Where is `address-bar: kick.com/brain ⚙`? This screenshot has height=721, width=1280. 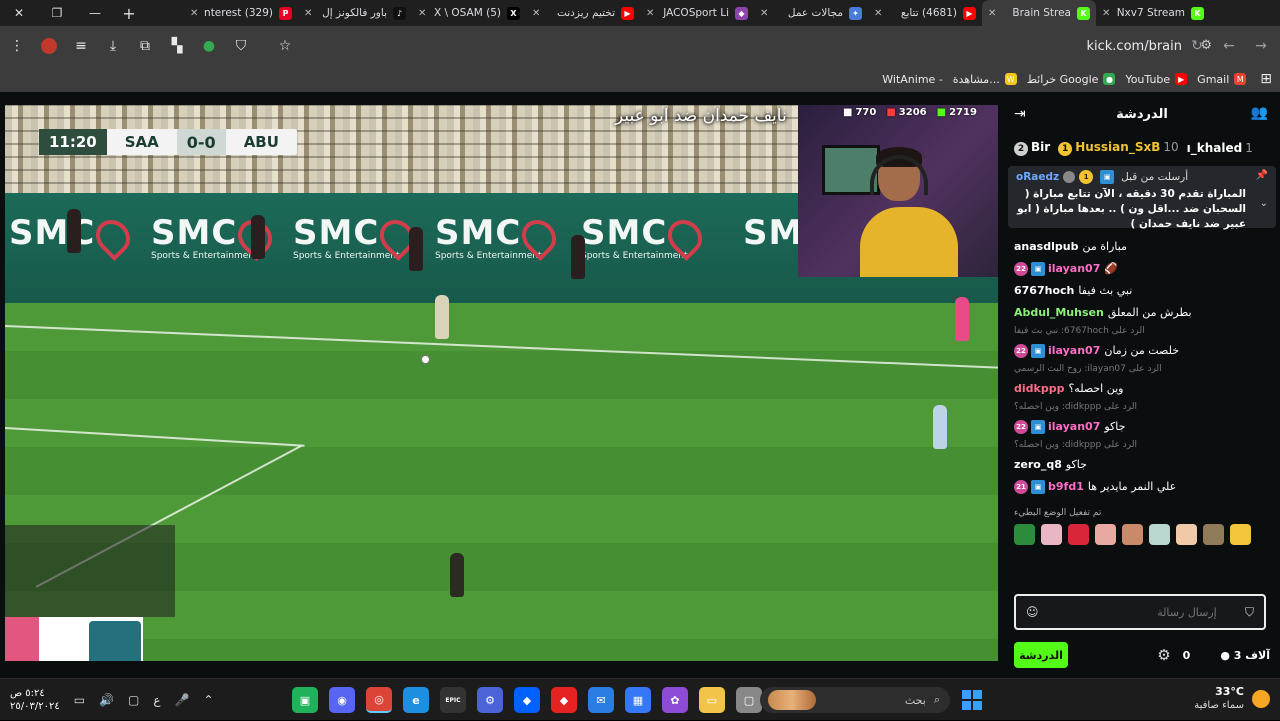
address-bar: kick.com/brain ⚙ is located at coordinates (760, 46).